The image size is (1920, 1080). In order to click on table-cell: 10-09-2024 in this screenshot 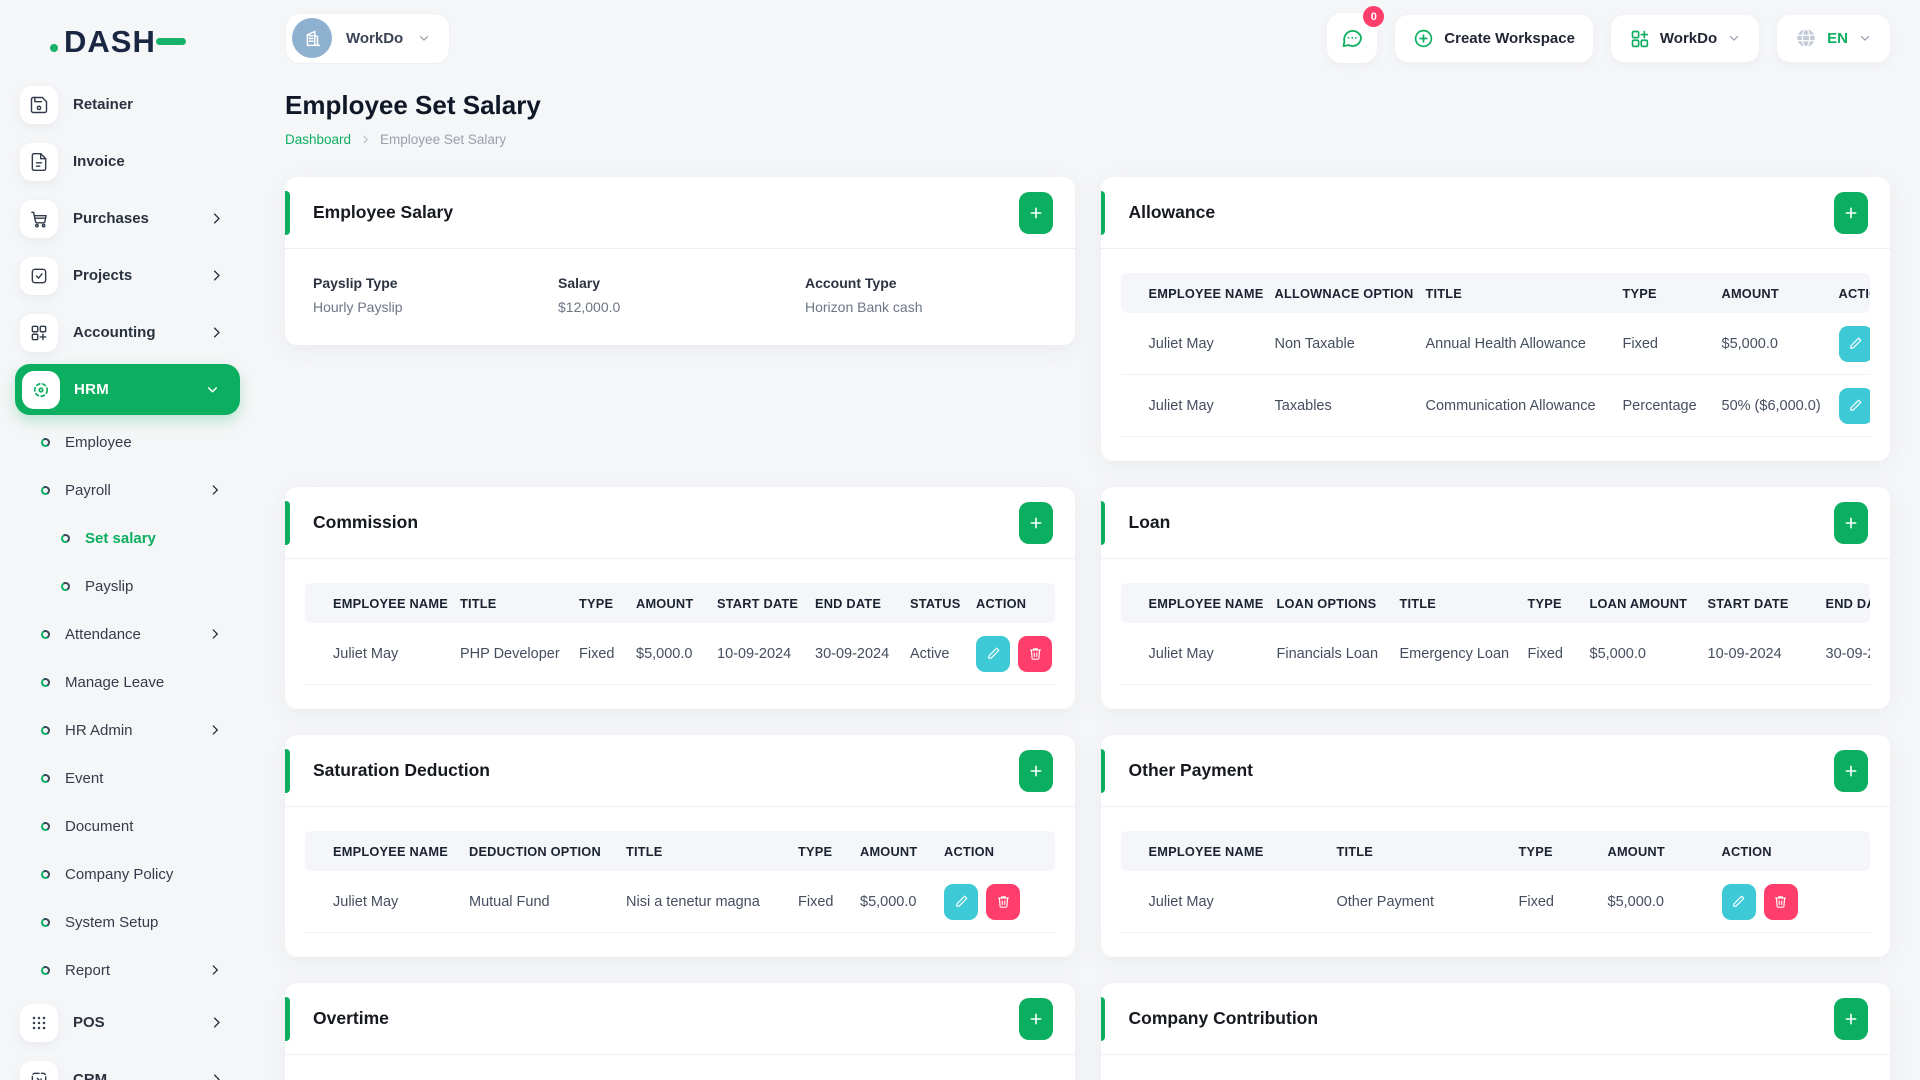, I will do `click(754, 653)`.